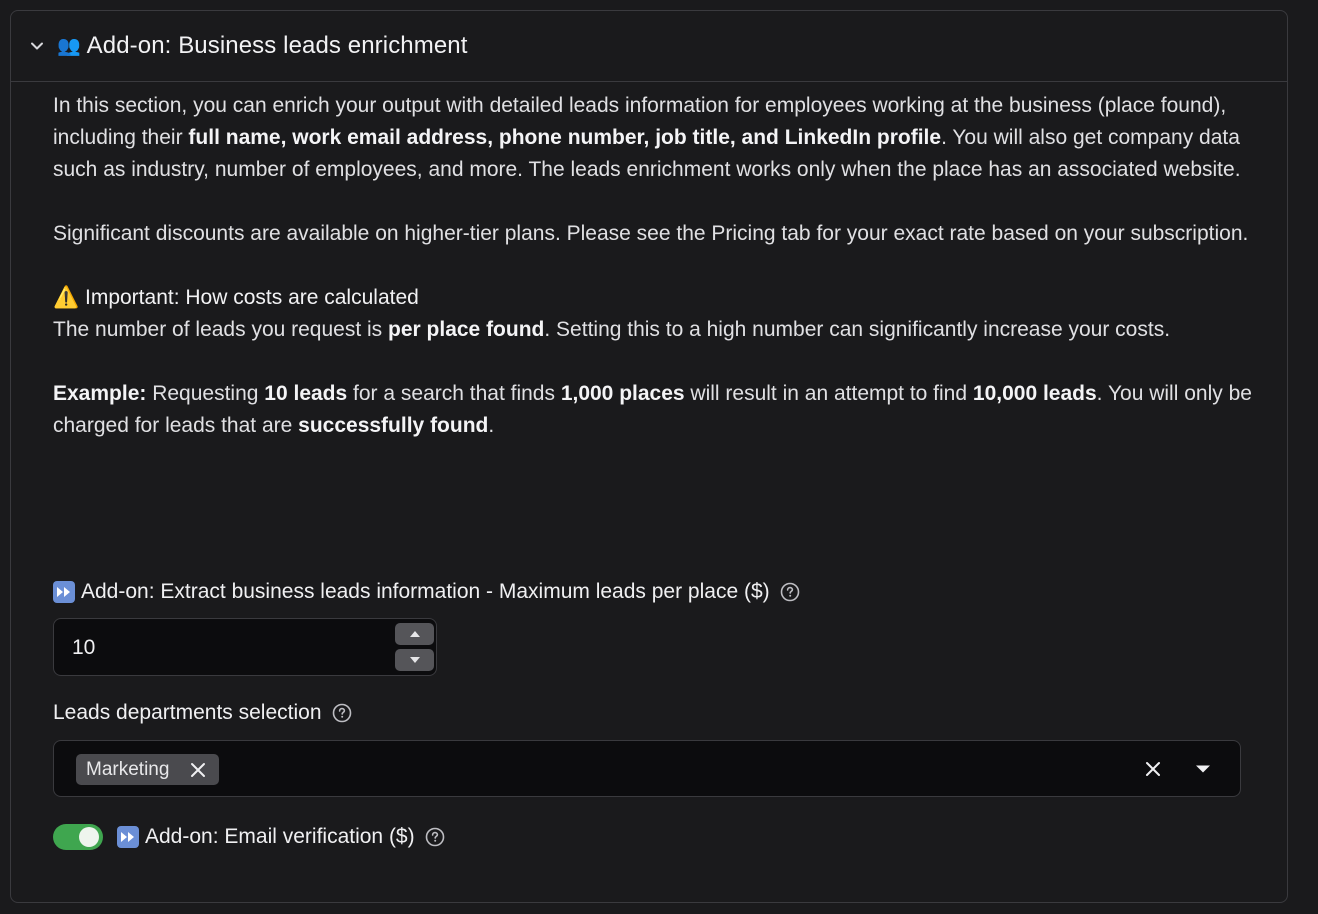  I want to click on departments-label: Leads departments selection, so click(202, 713).